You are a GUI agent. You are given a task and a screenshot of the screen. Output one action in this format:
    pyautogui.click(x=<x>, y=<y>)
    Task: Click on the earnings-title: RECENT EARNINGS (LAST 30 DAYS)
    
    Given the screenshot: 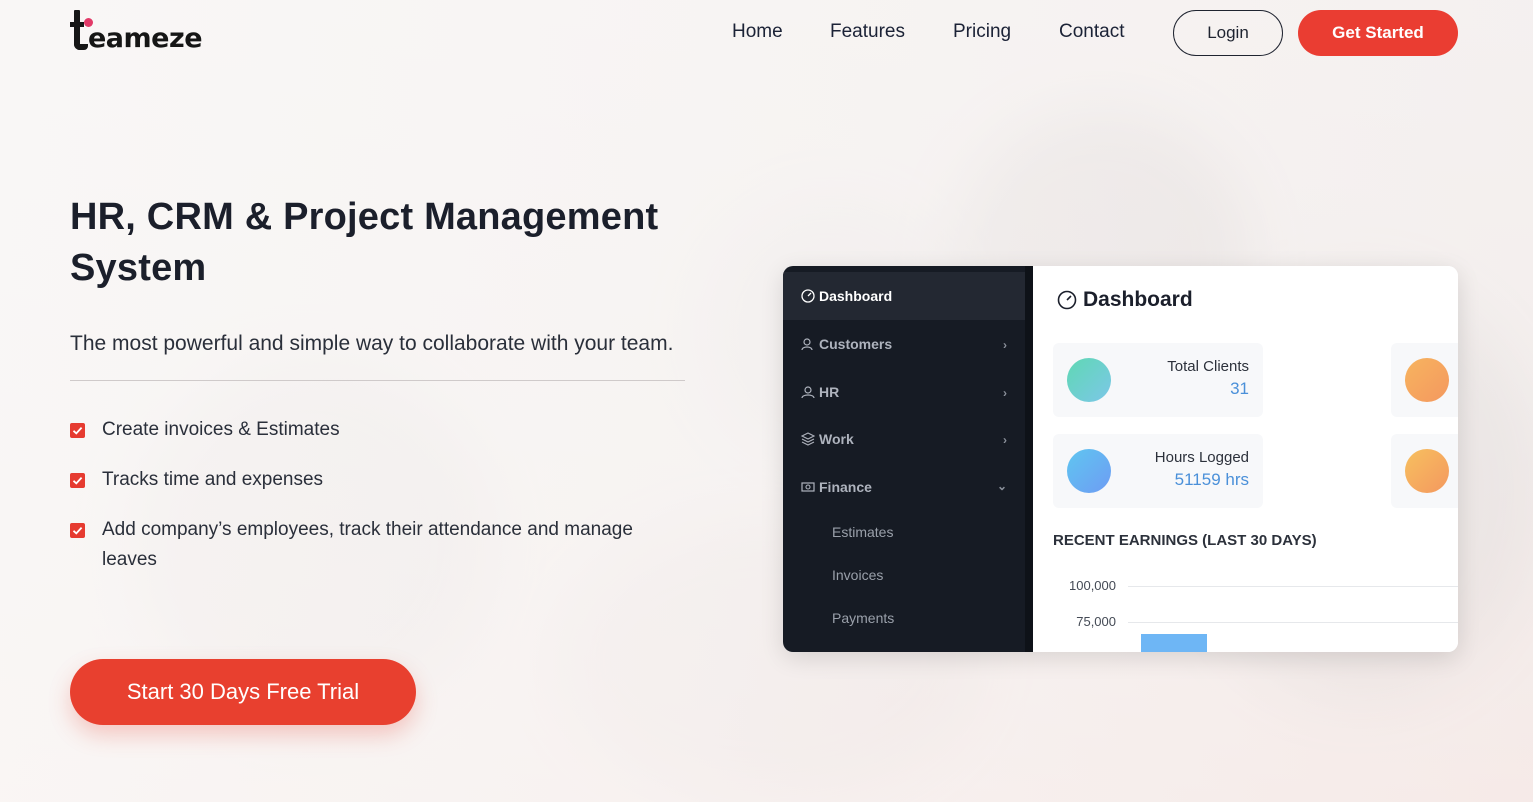 What is the action you would take?
    pyautogui.click(x=1185, y=540)
    